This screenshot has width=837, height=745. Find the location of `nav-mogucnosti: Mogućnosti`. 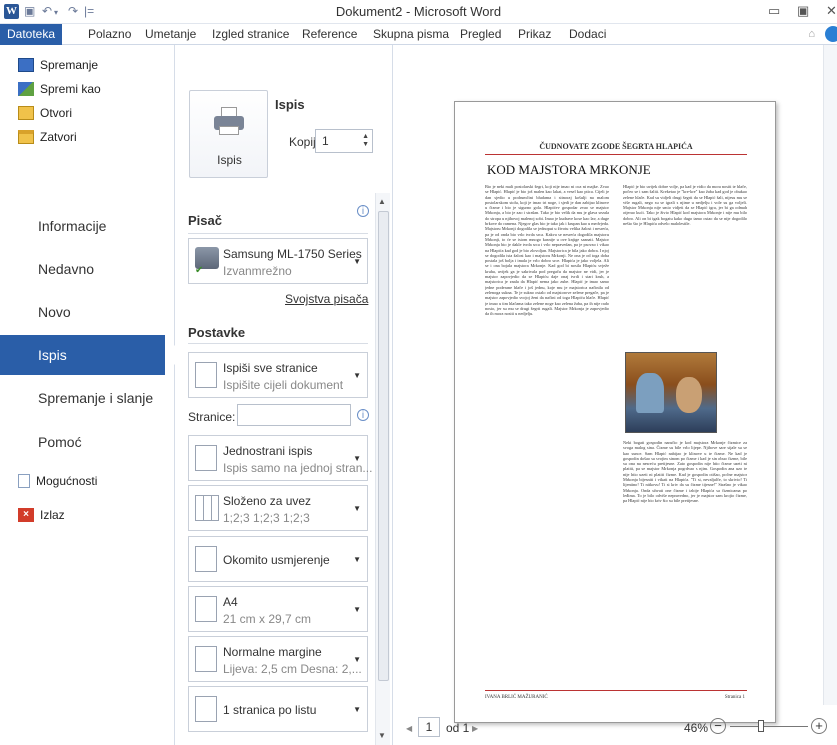

nav-mogucnosti: Mogućnosti is located at coordinates (57, 481).